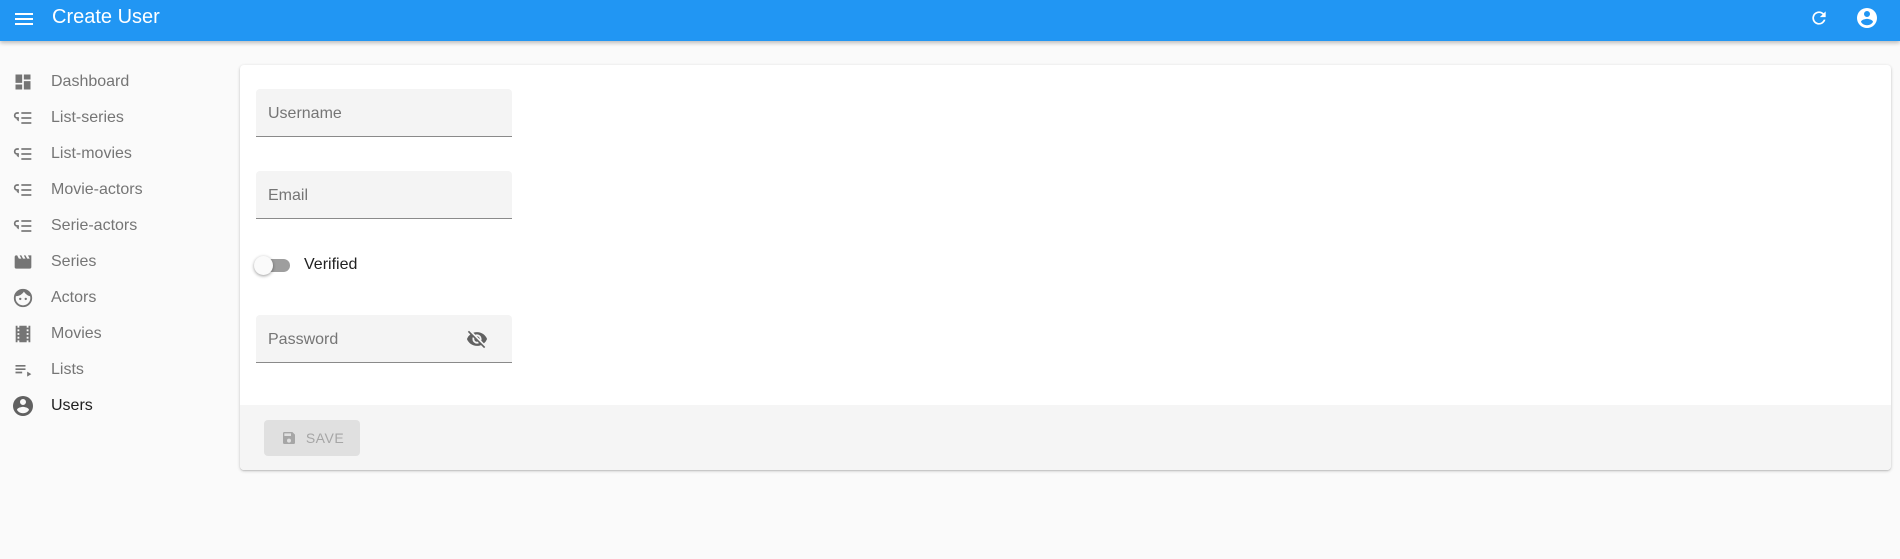  What do you see at coordinates (115, 298) in the screenshot?
I see `sidebar-item-actors: Actors` at bounding box center [115, 298].